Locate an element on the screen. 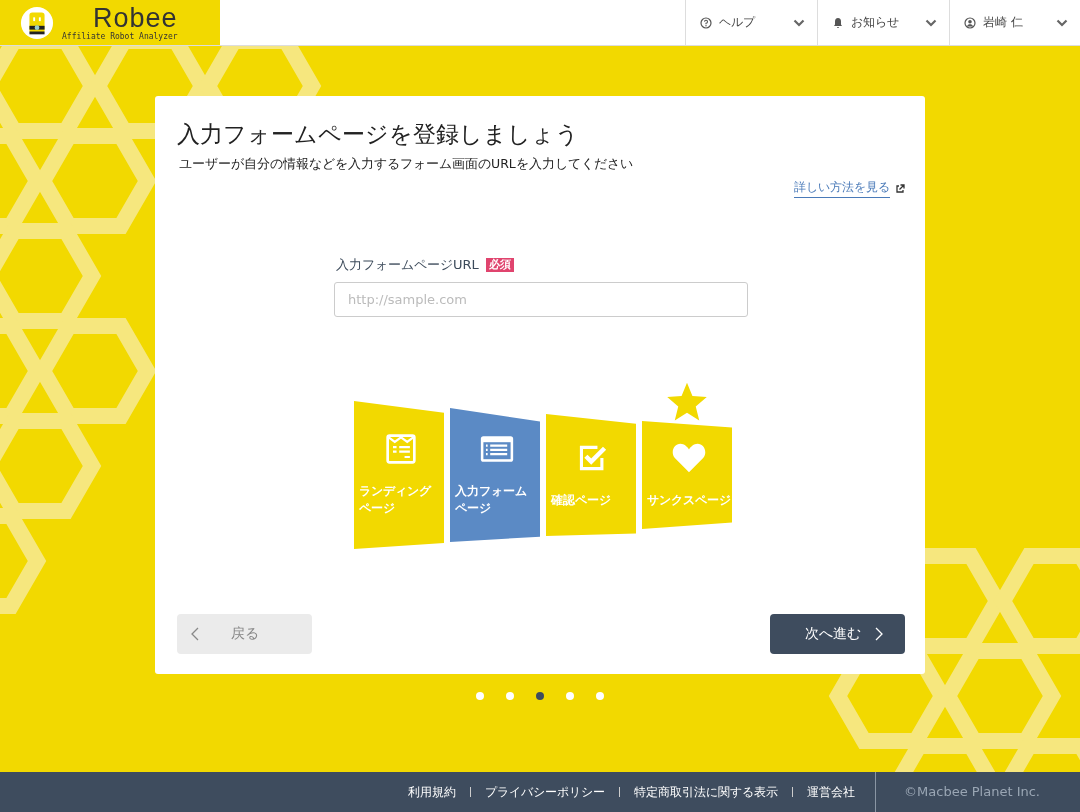 This screenshot has width=1080, height=812. heart-icon is located at coordinates (688, 457).